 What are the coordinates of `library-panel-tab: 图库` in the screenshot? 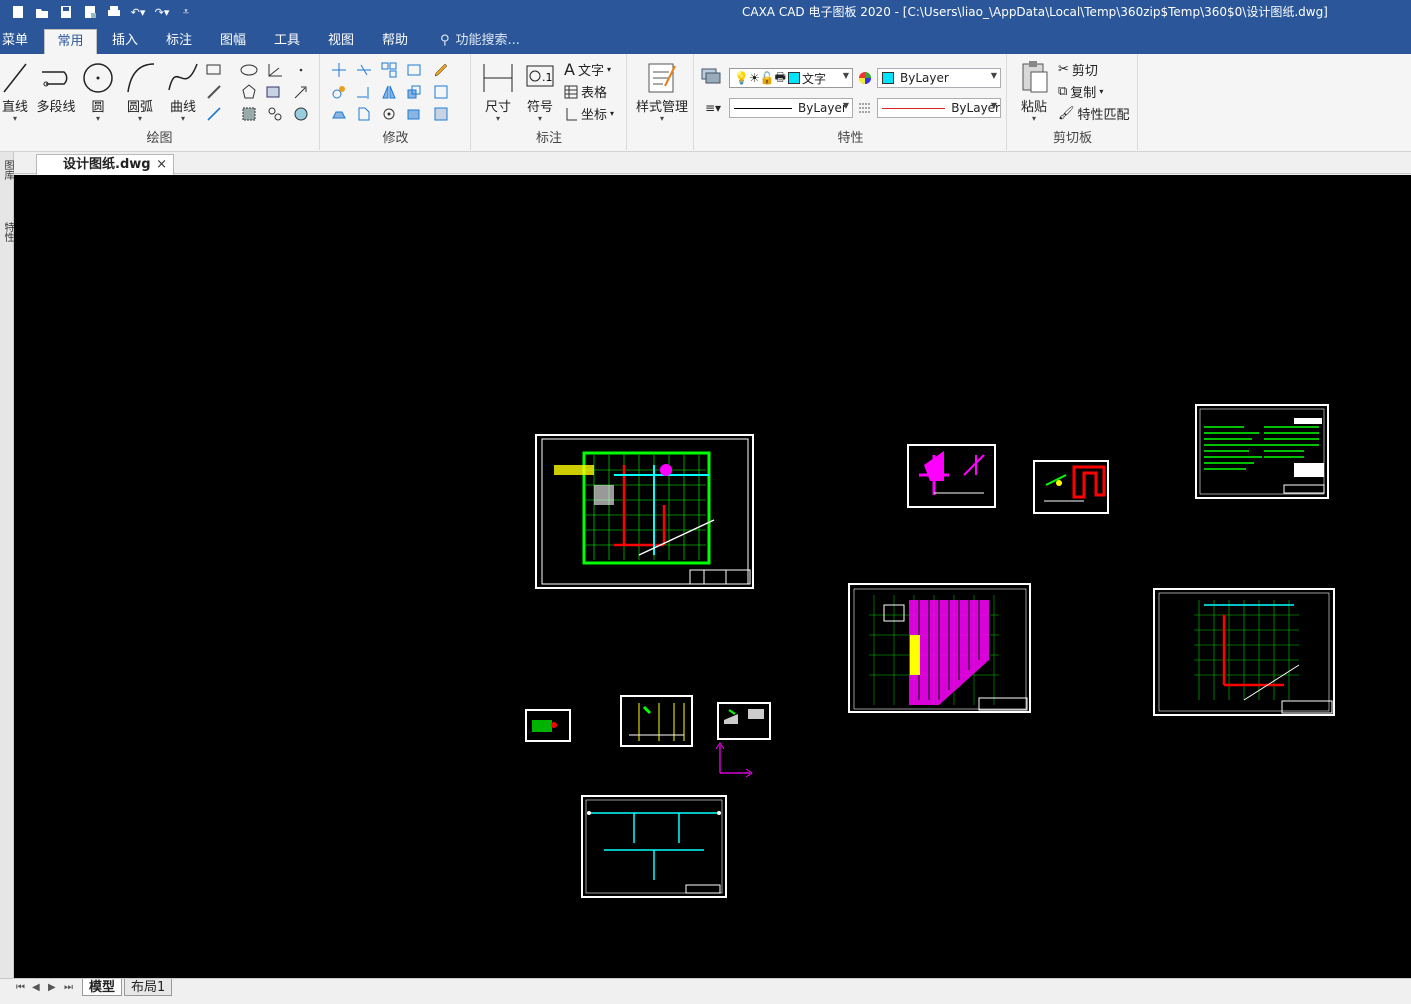 It's located at (7, 170).